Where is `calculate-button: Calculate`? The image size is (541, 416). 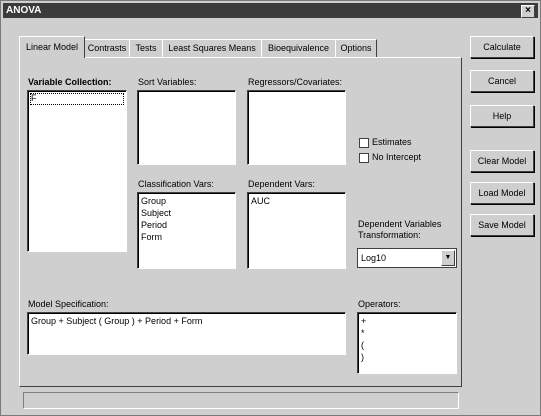
calculate-button: Calculate is located at coordinates (502, 47).